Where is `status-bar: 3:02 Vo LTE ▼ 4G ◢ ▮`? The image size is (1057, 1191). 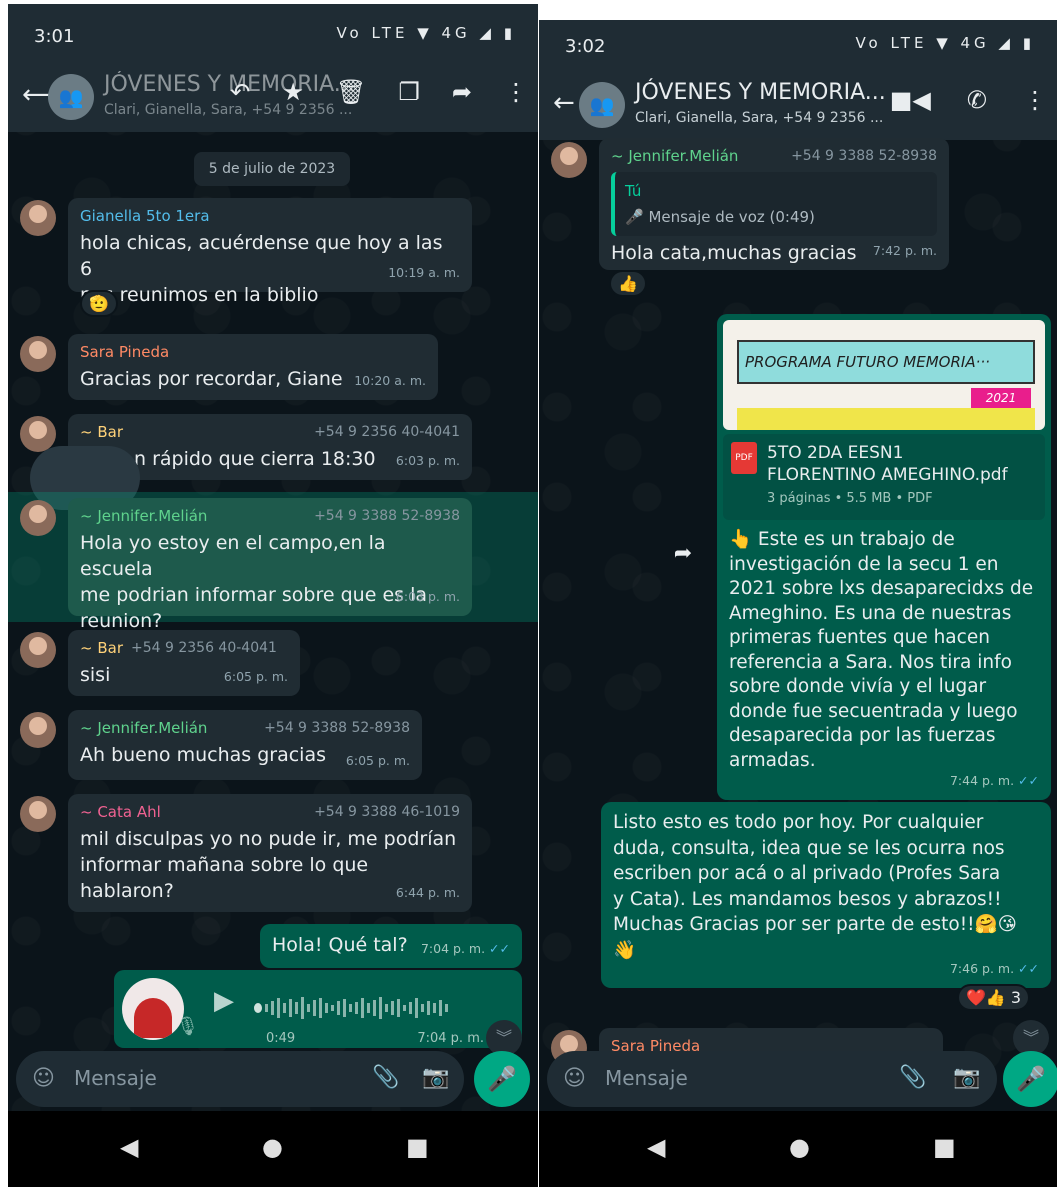 status-bar: 3:02 Vo LTE ▼ 4G ◢ ▮ is located at coordinates (798, 45).